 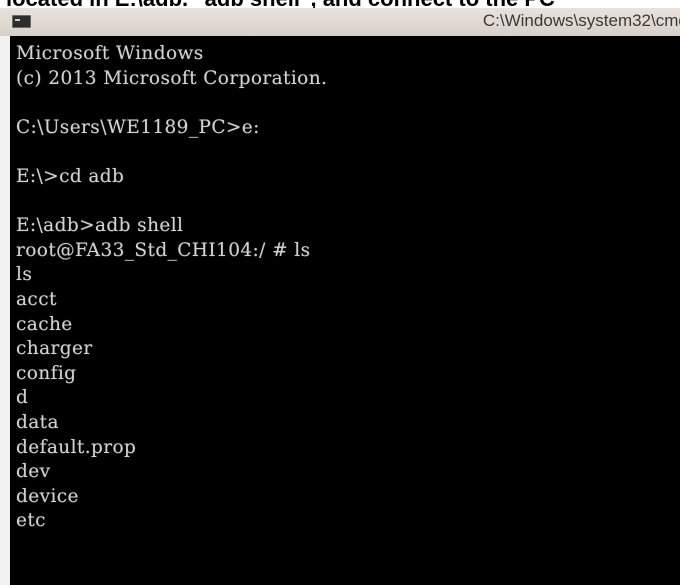 I want to click on console-line: d, so click(x=22, y=398).